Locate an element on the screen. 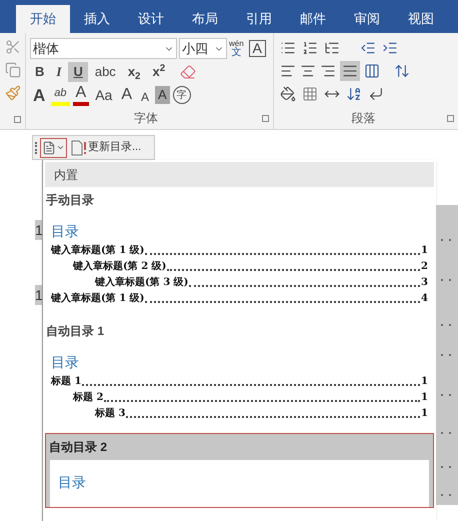  gallery-item-title: 手动目录 is located at coordinates (70, 200).